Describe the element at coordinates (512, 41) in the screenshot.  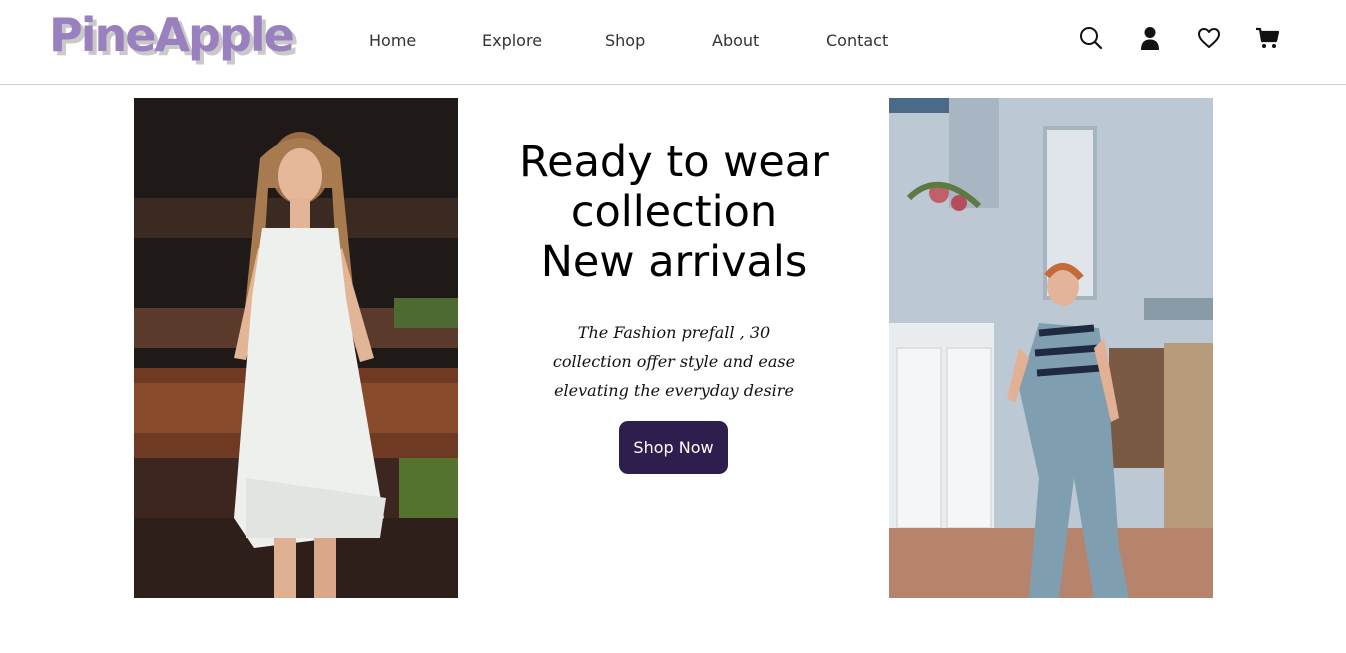
I see `nav-link-explore: Explore` at that location.